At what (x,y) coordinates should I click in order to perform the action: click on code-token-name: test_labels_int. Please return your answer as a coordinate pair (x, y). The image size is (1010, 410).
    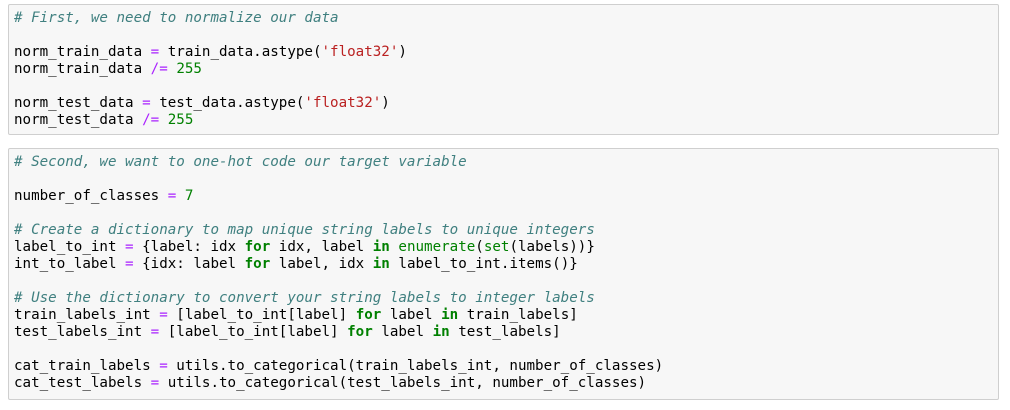
    Looking at the image, I should click on (82, 332).